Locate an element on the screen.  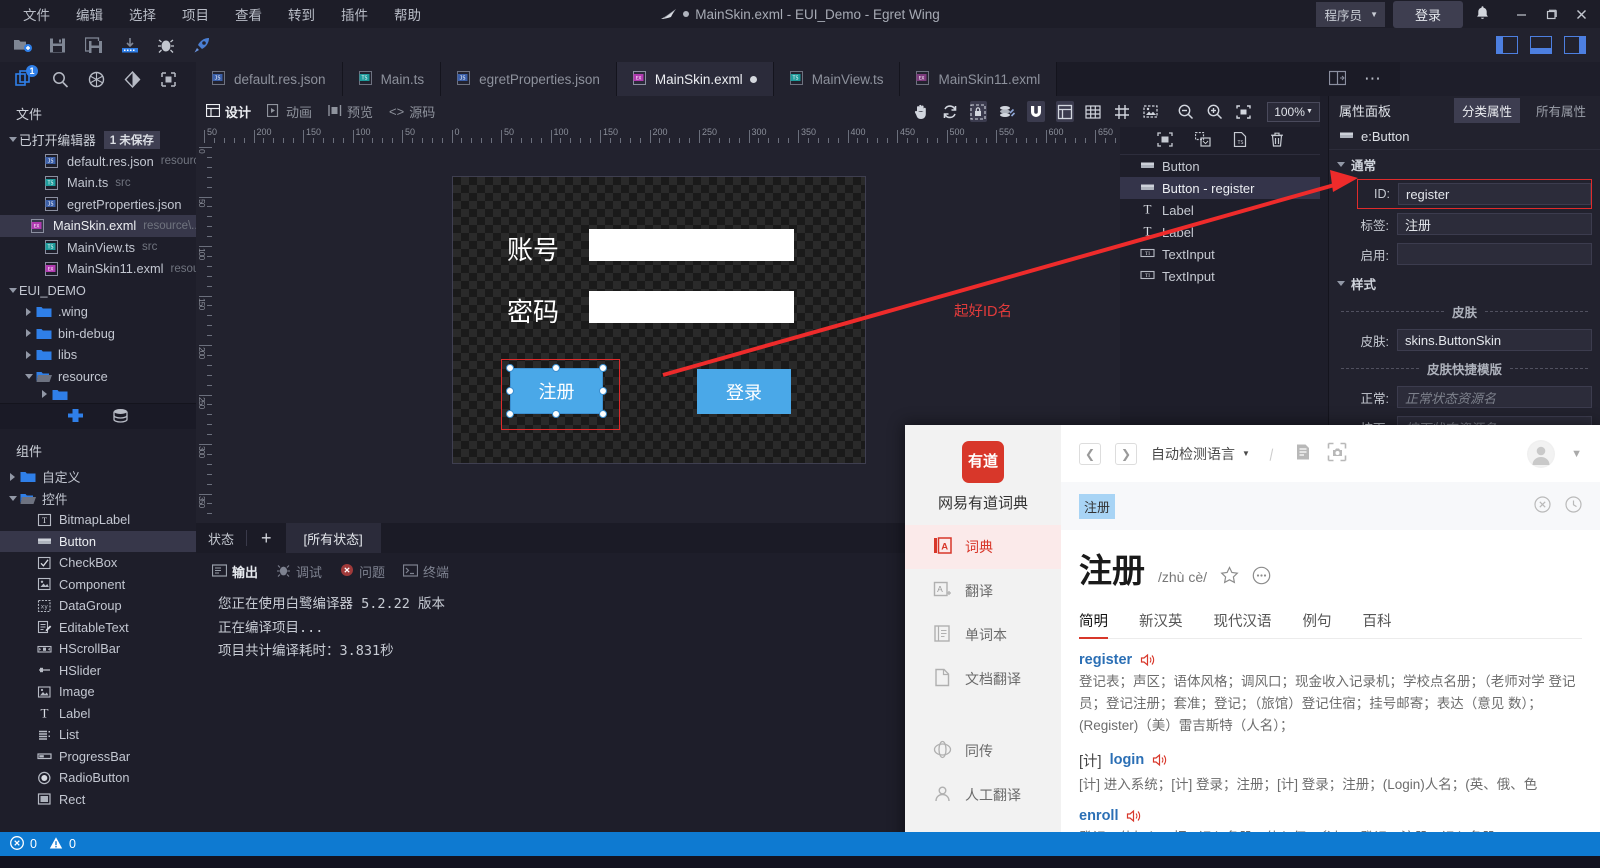
delete-icon is located at coordinates (1277, 141).